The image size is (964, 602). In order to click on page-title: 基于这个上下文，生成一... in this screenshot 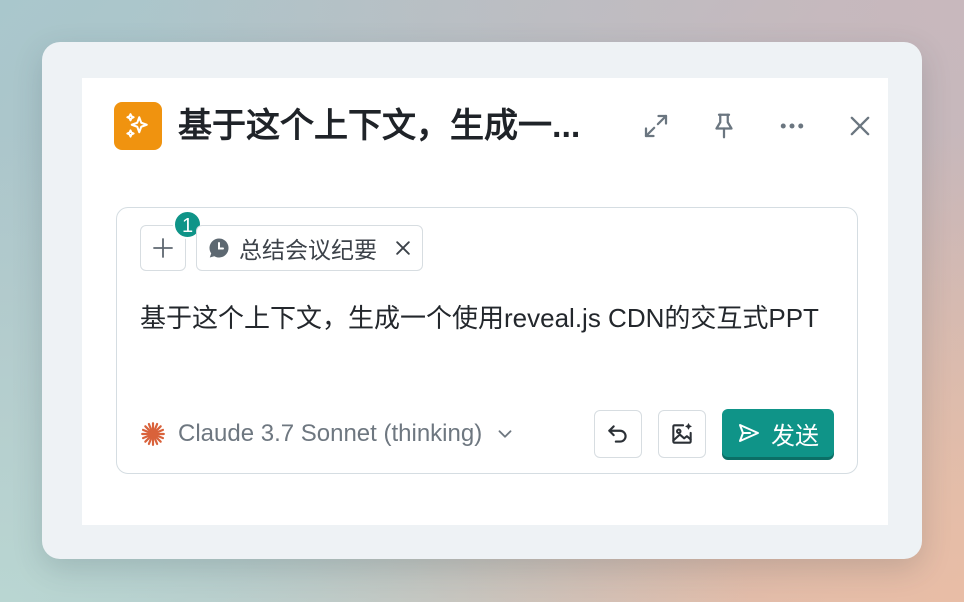, I will do `click(379, 126)`.